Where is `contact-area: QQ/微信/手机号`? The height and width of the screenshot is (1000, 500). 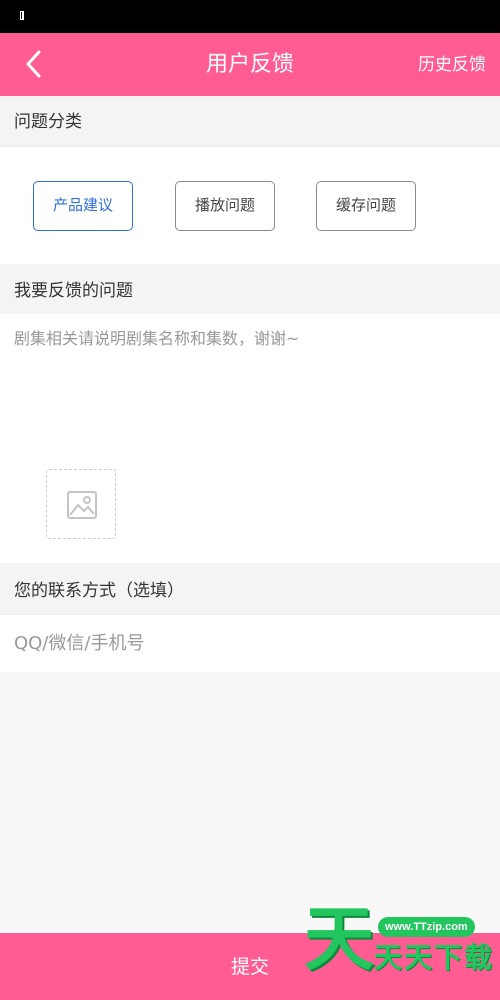 contact-area: QQ/微信/手机号 is located at coordinates (250, 643).